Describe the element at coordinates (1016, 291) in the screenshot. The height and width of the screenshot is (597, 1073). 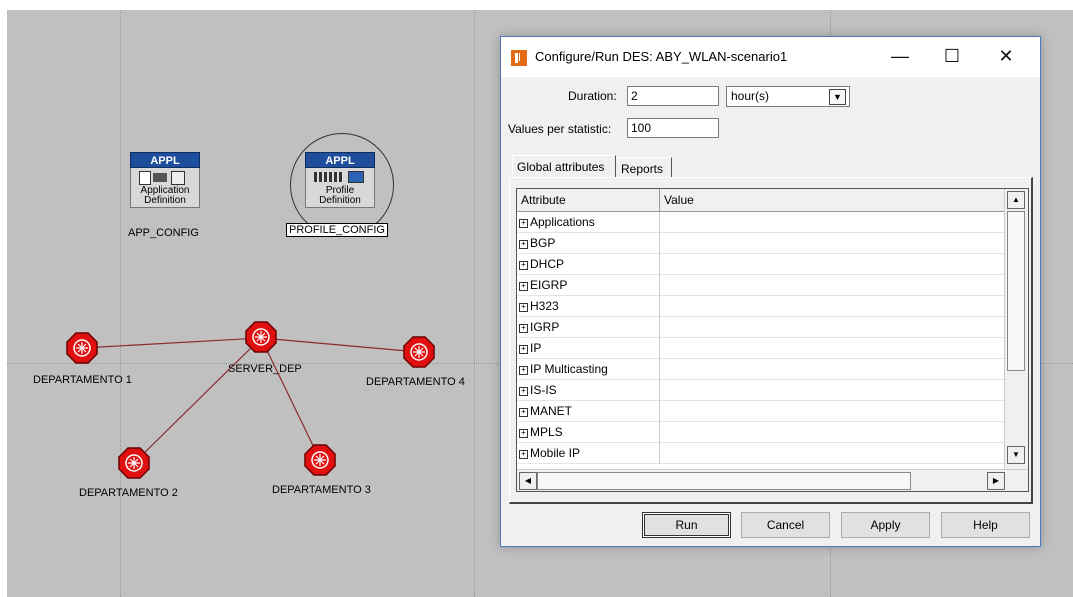
I see `vertical-scroll-thumb` at that location.